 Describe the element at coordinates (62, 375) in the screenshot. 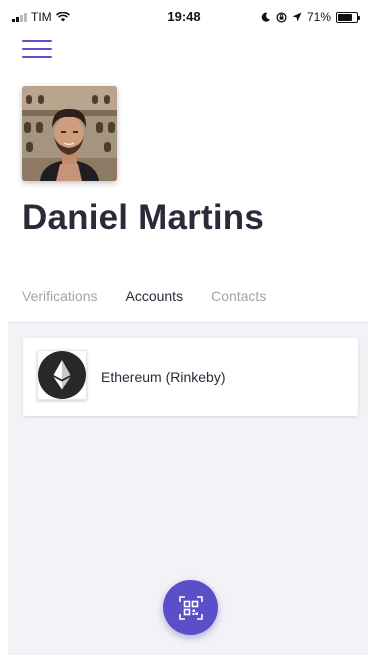

I see `ethereum-icon` at that location.